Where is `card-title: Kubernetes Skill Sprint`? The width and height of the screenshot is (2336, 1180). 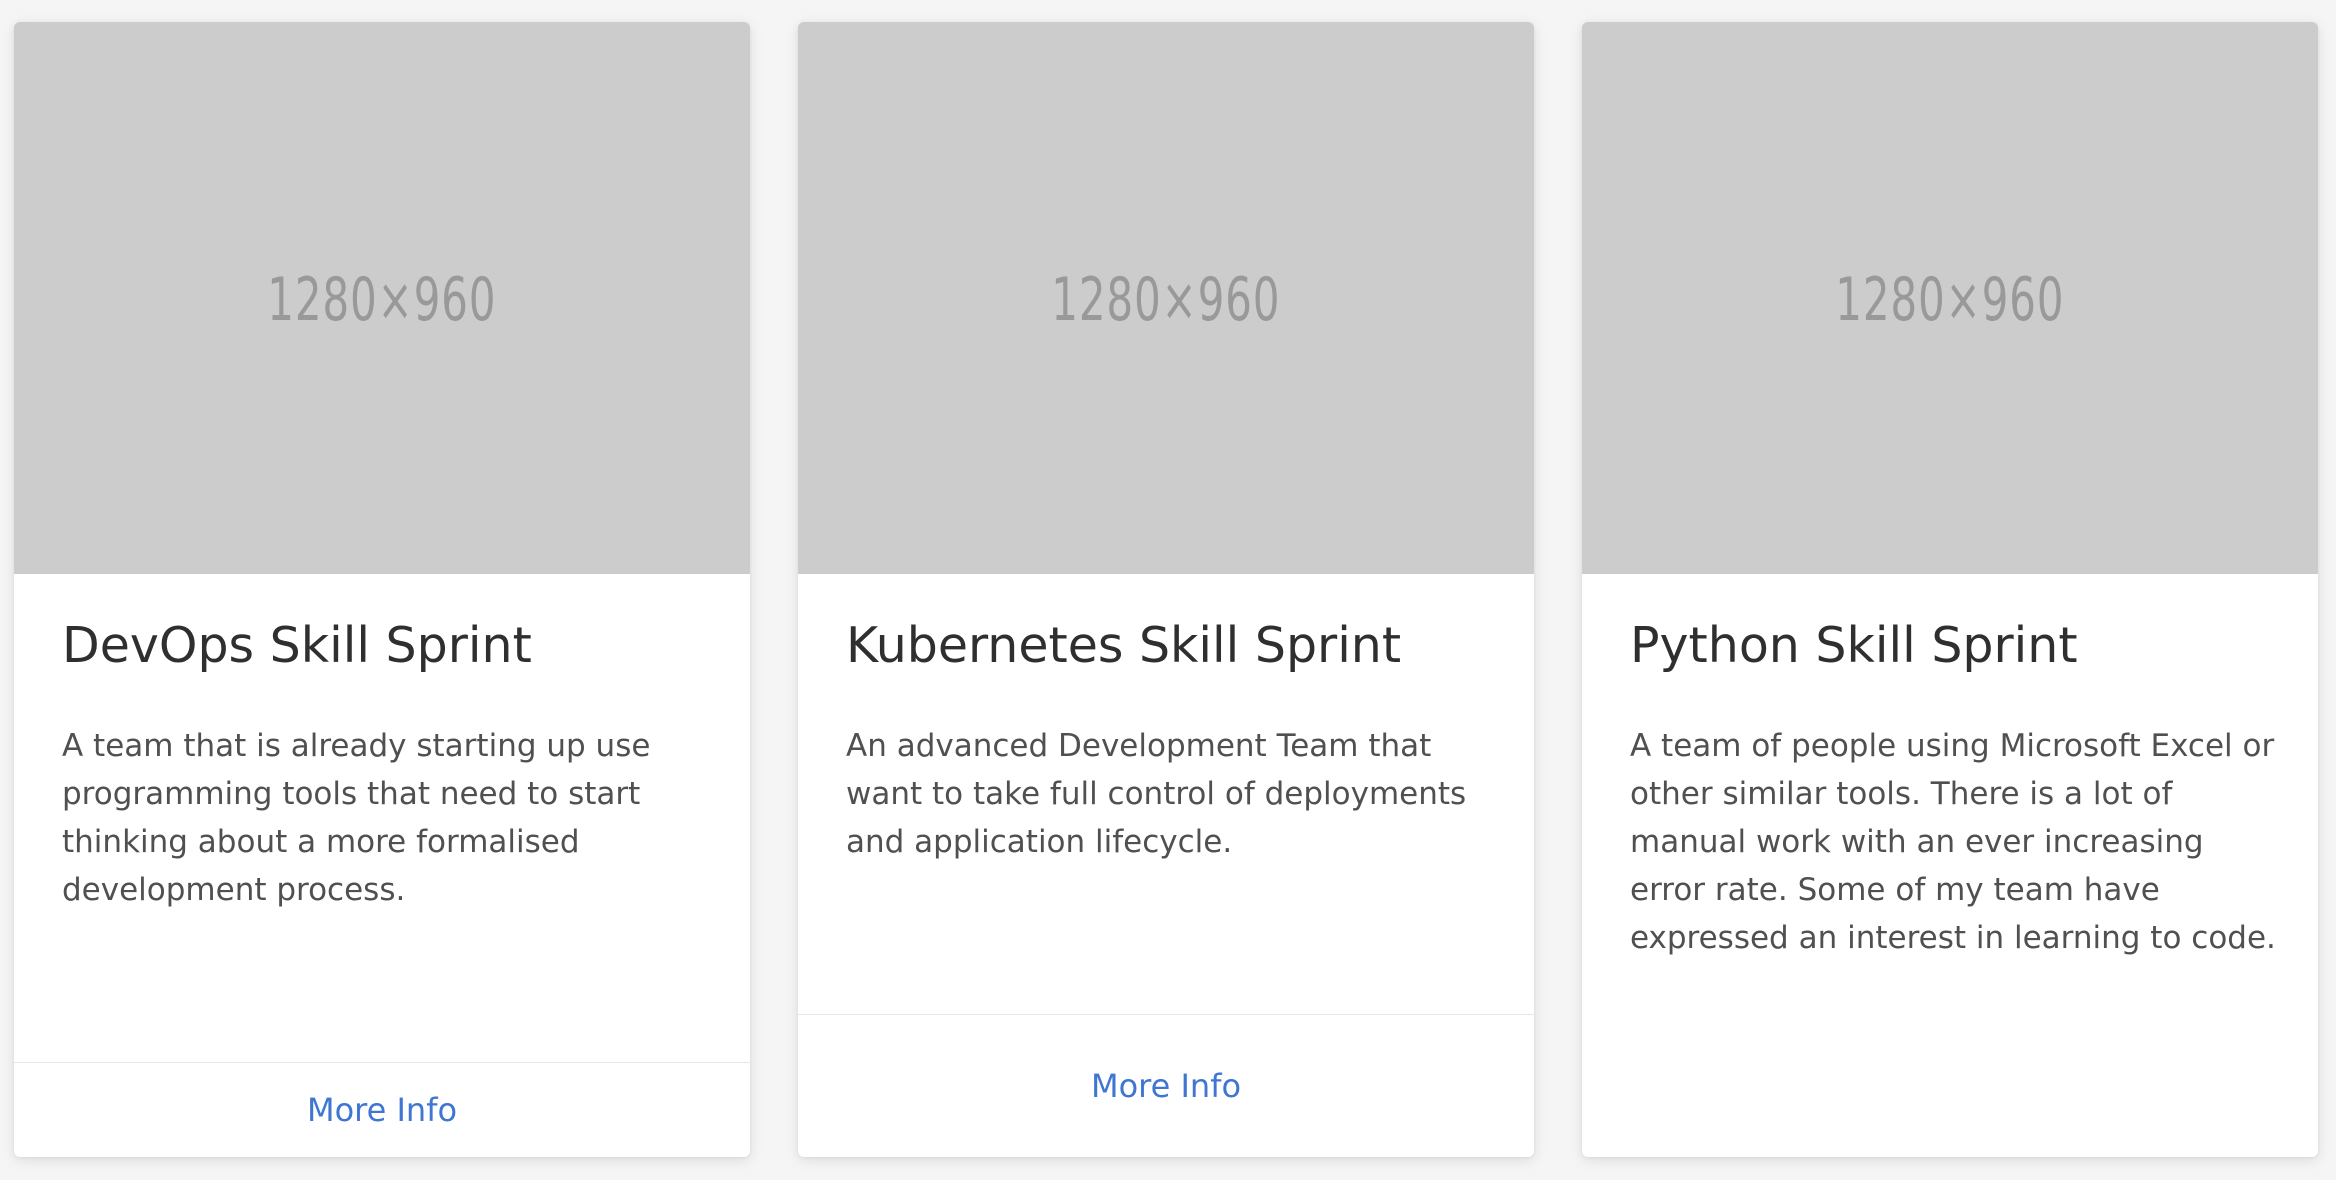
card-title: Kubernetes Skill Sprint is located at coordinates (1124, 645).